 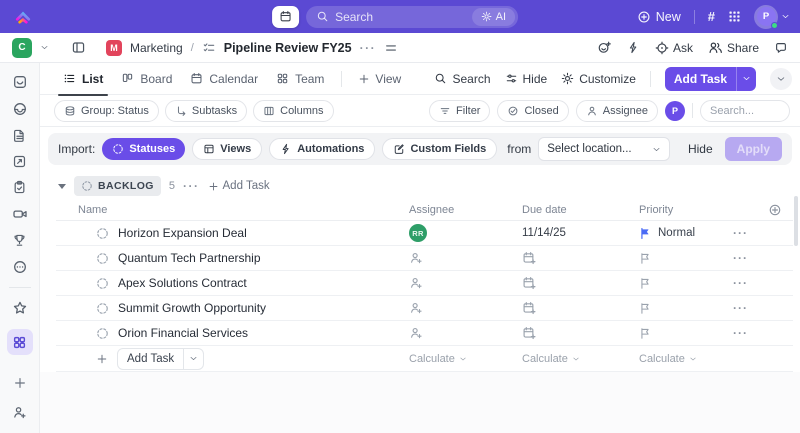 What do you see at coordinates (368, 48) in the screenshot?
I see `title-more-icon: ···` at bounding box center [368, 48].